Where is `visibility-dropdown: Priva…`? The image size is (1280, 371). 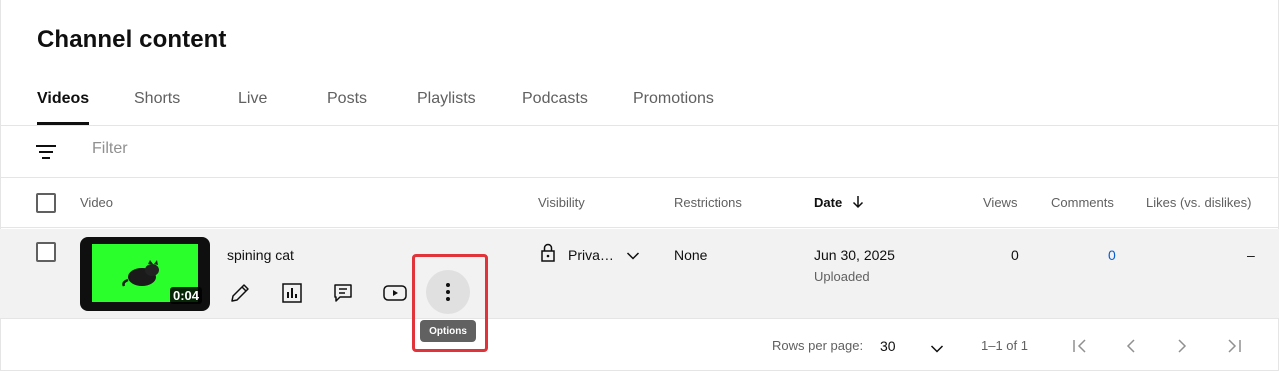
visibility-dropdown: Priva… is located at coordinates (593, 255).